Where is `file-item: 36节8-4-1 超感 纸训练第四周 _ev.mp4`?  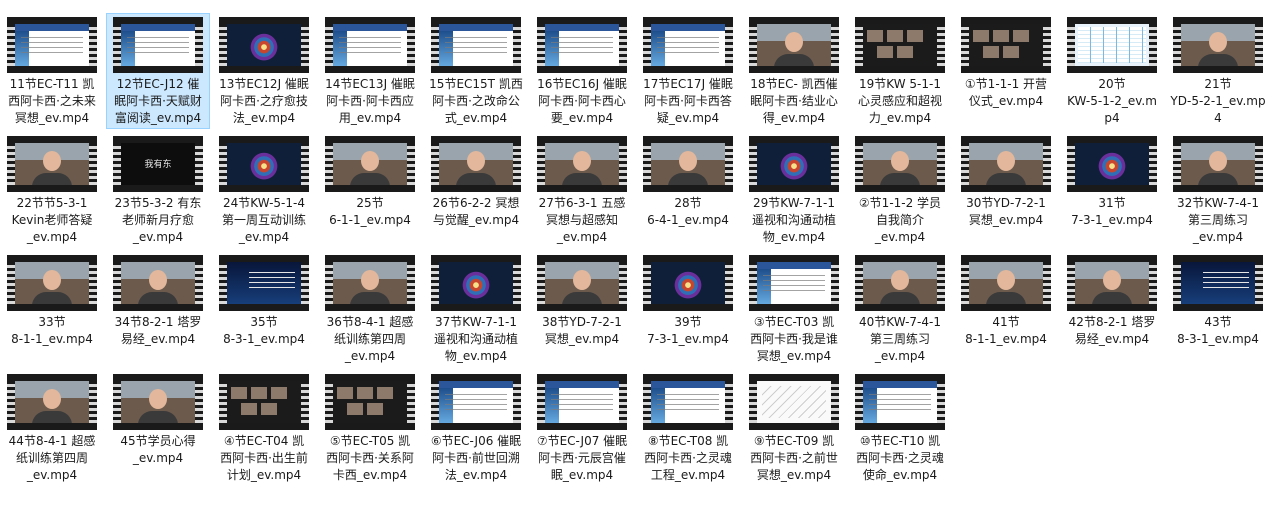
file-item: 36节8-4-1 超感 纸训练第四周 _ev.mp4 is located at coordinates (370, 309).